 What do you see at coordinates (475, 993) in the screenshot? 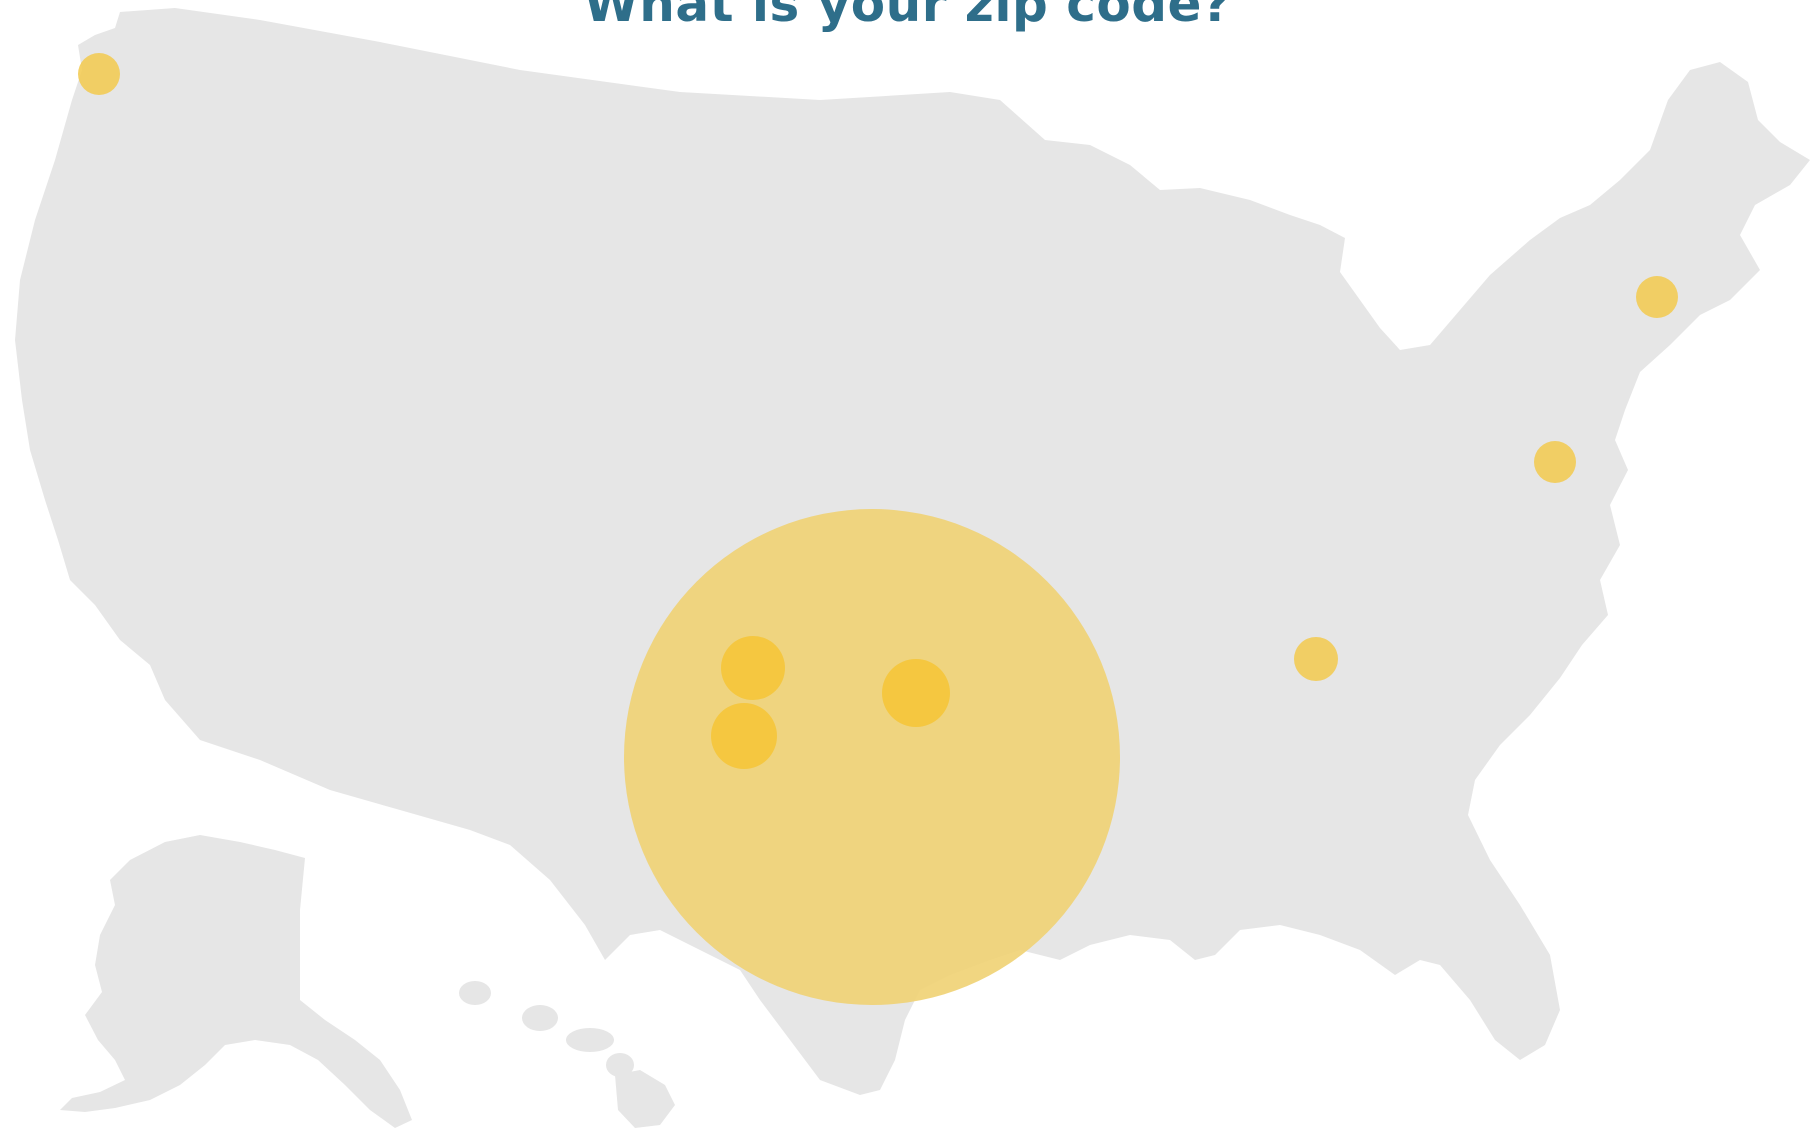
I see `hawaii-island-kauai` at bounding box center [475, 993].